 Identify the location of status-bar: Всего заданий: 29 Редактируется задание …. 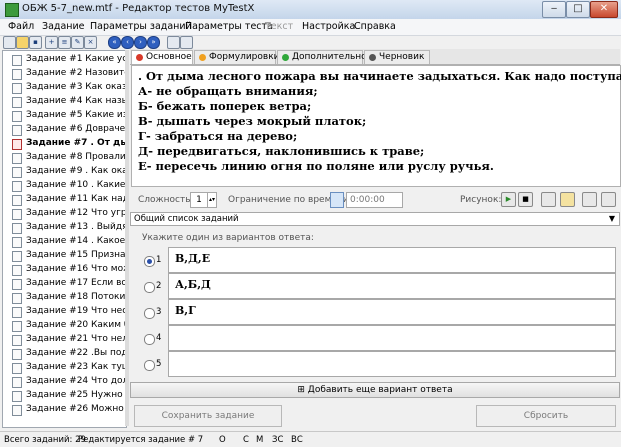
(310, 439).